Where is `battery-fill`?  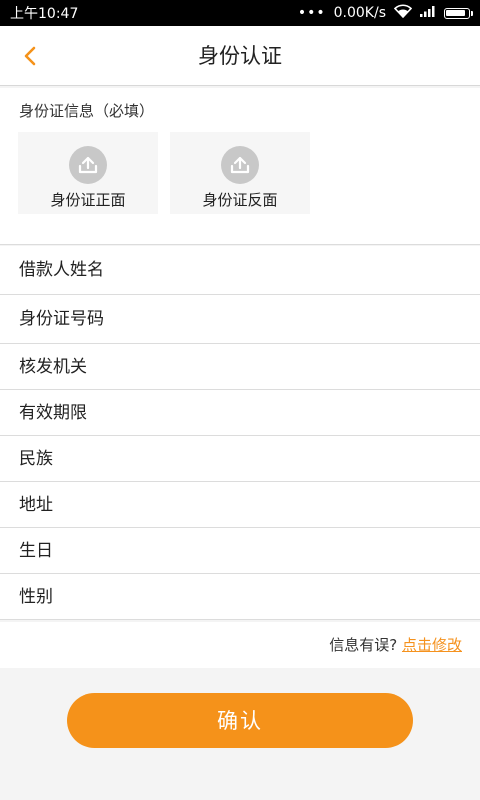
battery-fill is located at coordinates (455, 12).